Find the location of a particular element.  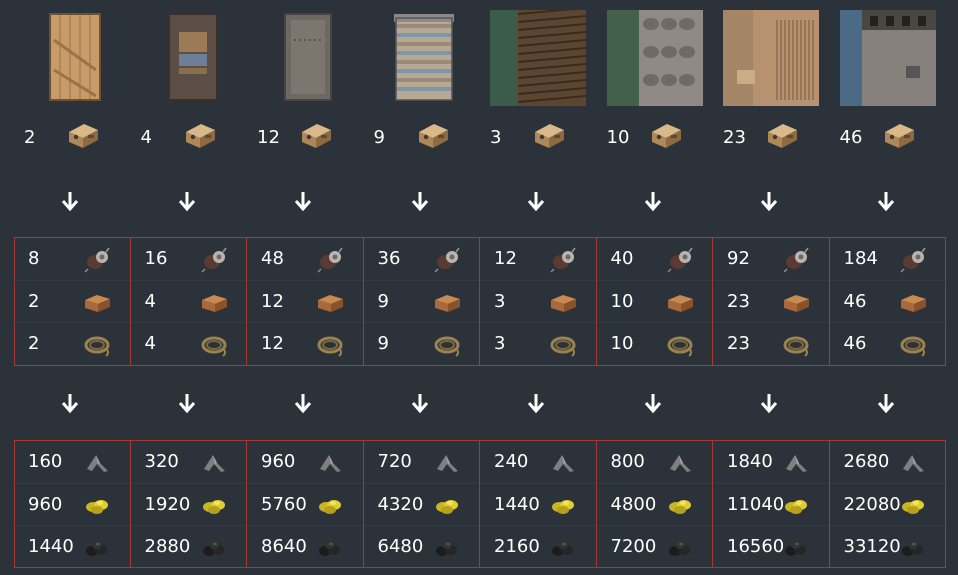

list-item: 3 is located at coordinates (538, 301).